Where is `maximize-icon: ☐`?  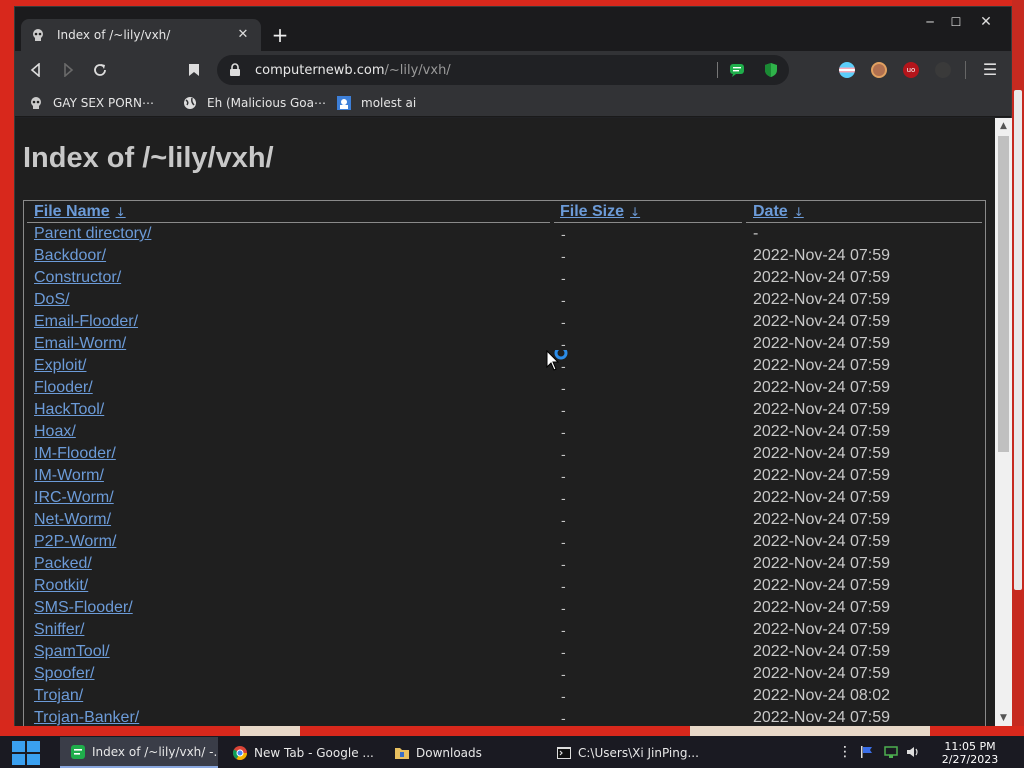
maximize-icon: ☐ is located at coordinates (956, 22).